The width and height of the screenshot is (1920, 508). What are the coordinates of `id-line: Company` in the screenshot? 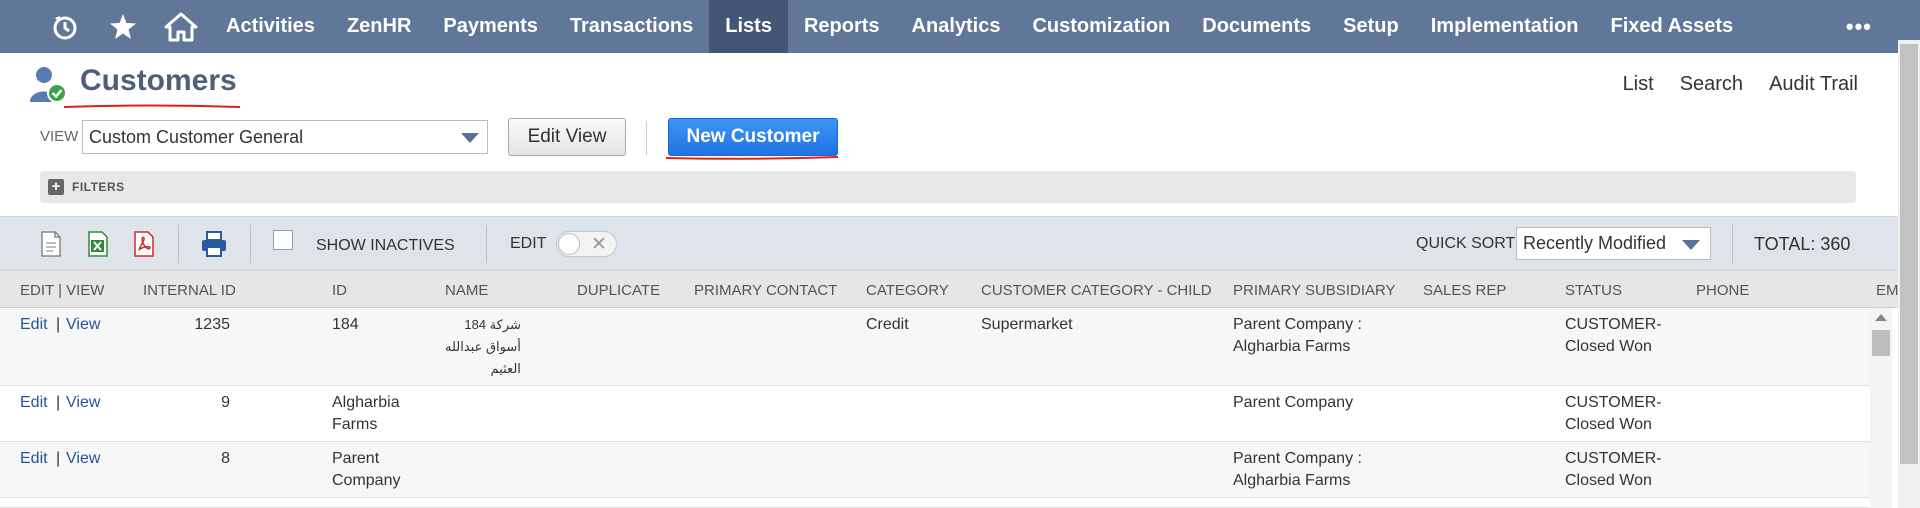 It's located at (366, 480).